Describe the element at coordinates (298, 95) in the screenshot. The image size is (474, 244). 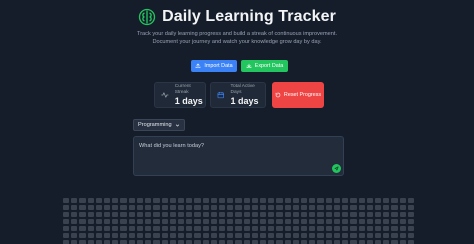
I see `reset-progress-button: Reset Progress` at that location.